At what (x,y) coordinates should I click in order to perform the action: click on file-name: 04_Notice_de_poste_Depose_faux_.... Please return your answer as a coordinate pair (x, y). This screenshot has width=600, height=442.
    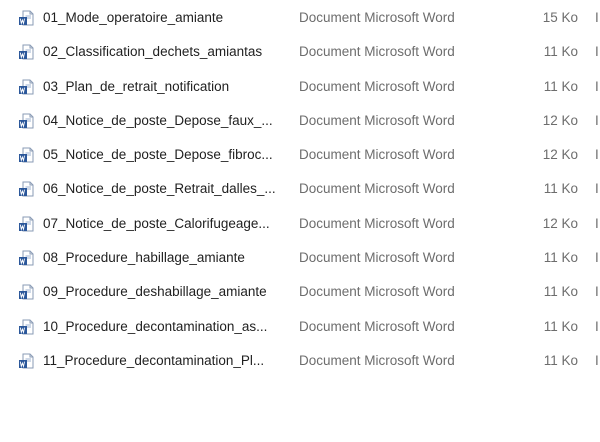
    Looking at the image, I should click on (158, 120).